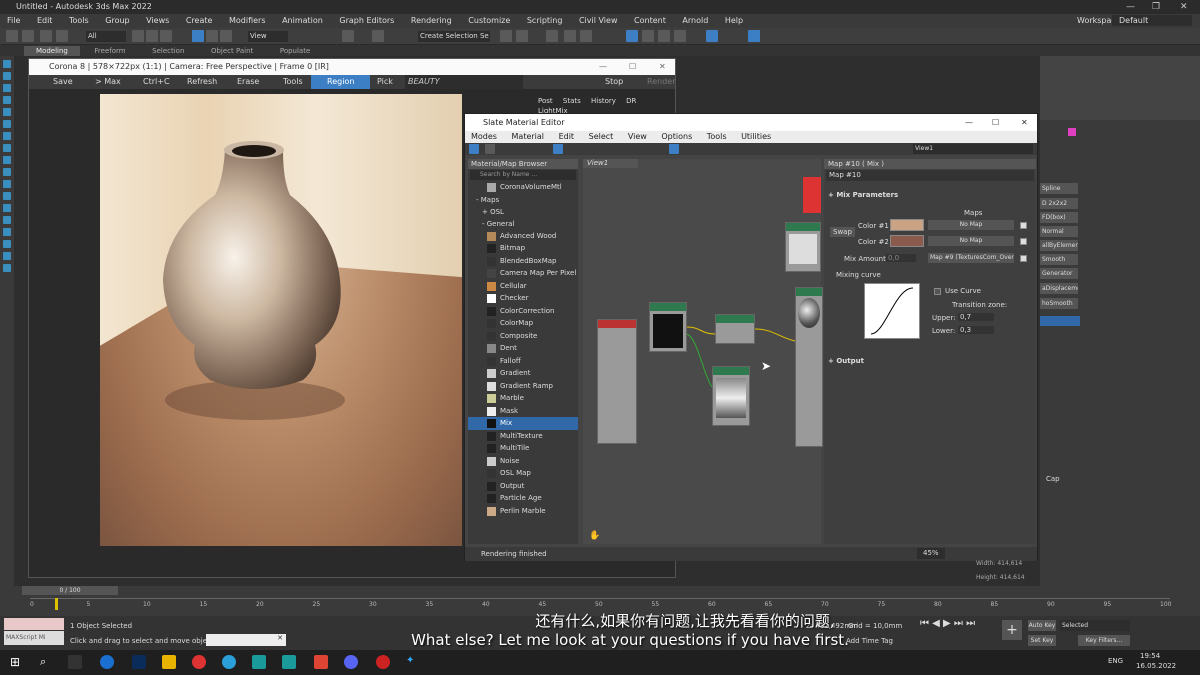  What do you see at coordinates (464, 82) in the screenshot?
I see `vfb-channel-dropdown: BEAUTY` at bounding box center [464, 82].